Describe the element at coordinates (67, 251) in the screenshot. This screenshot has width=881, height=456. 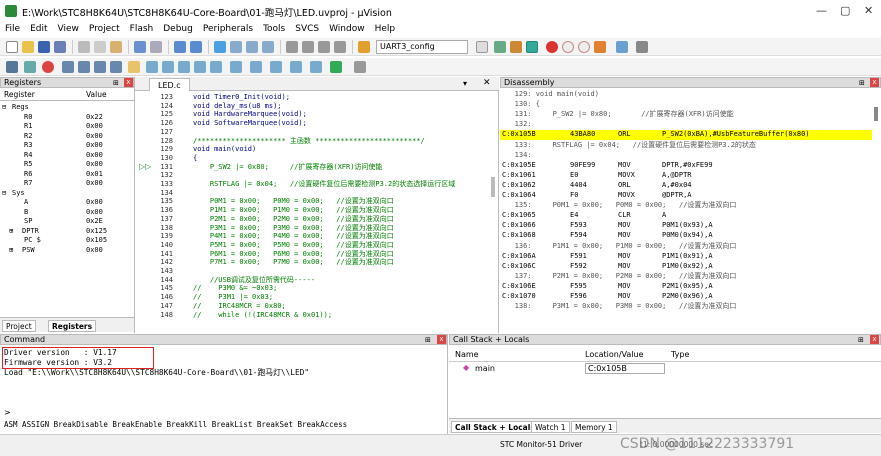
I see `register-row: ⊞ PSW 0x00` at that location.